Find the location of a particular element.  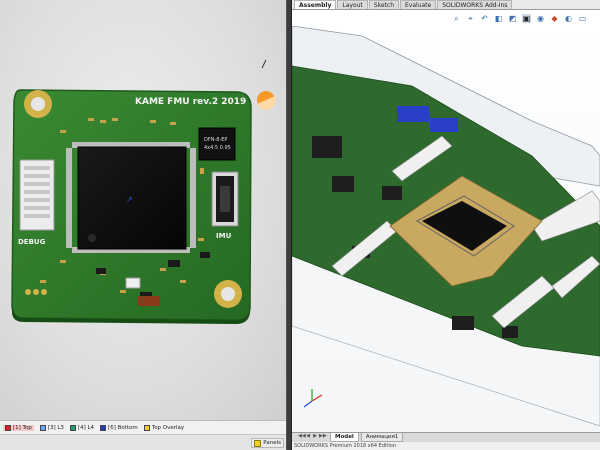

layer-tab-l4: [4] L4 is located at coordinates (82, 427).